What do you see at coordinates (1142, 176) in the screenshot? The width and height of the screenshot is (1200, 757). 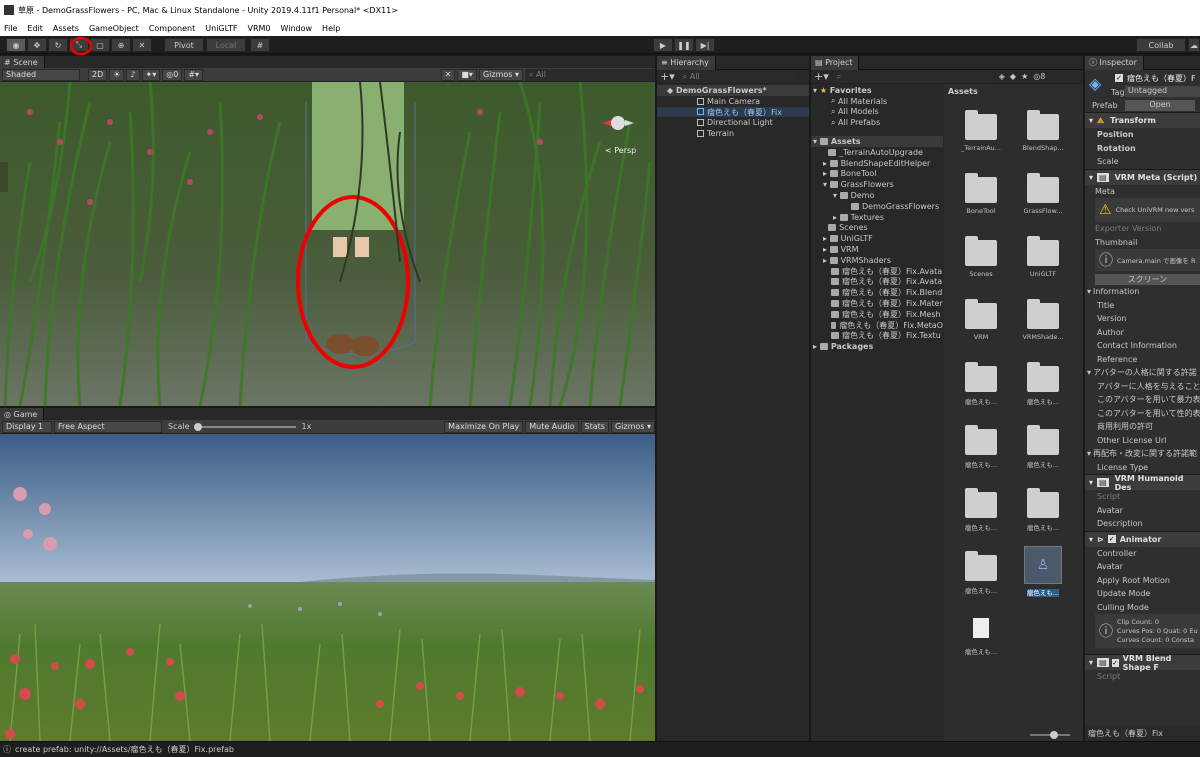 I see `vrm-meta-header: ▾ ▤ VRM Meta (Script)` at bounding box center [1142, 176].